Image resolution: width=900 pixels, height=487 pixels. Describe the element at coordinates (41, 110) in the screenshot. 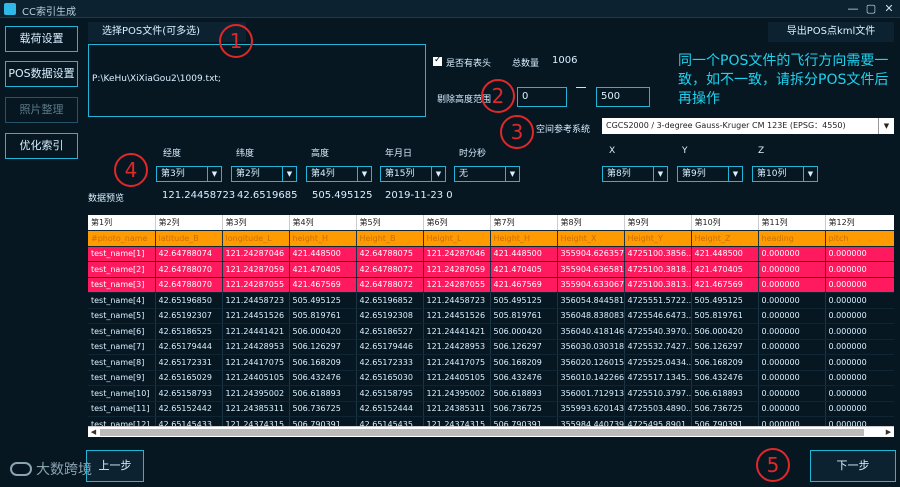

I see `sidebar-item-photo-organize: 照片整理` at that location.